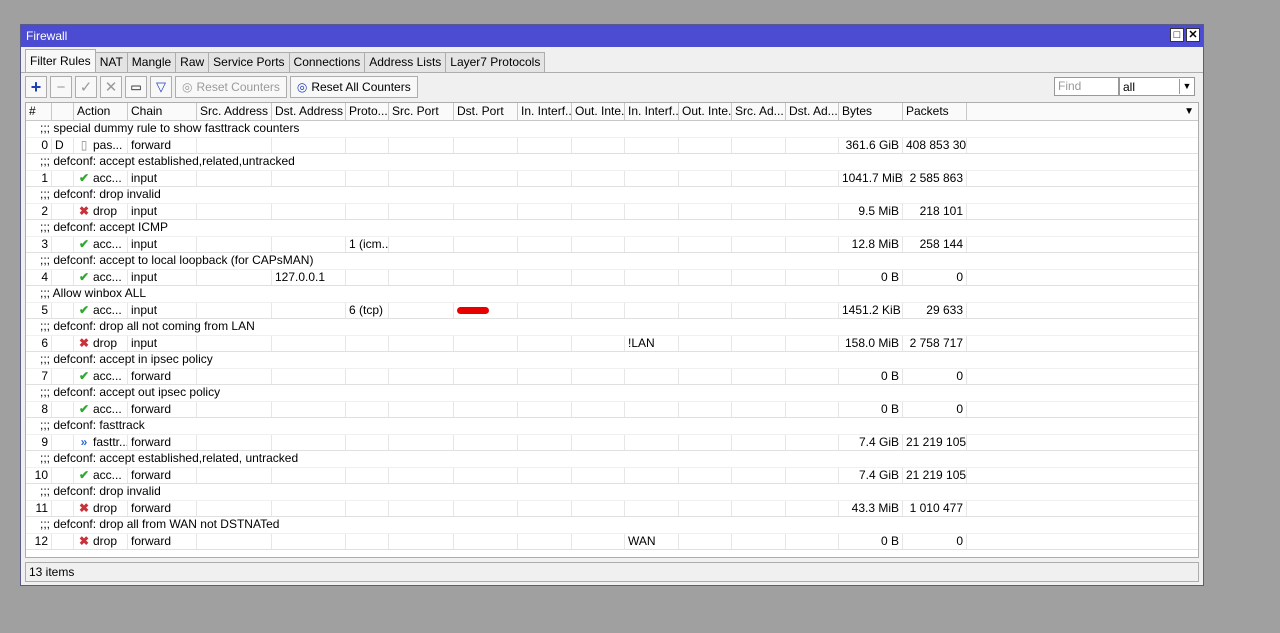  What do you see at coordinates (136, 87) in the screenshot?
I see `comment-button: ▭` at bounding box center [136, 87].